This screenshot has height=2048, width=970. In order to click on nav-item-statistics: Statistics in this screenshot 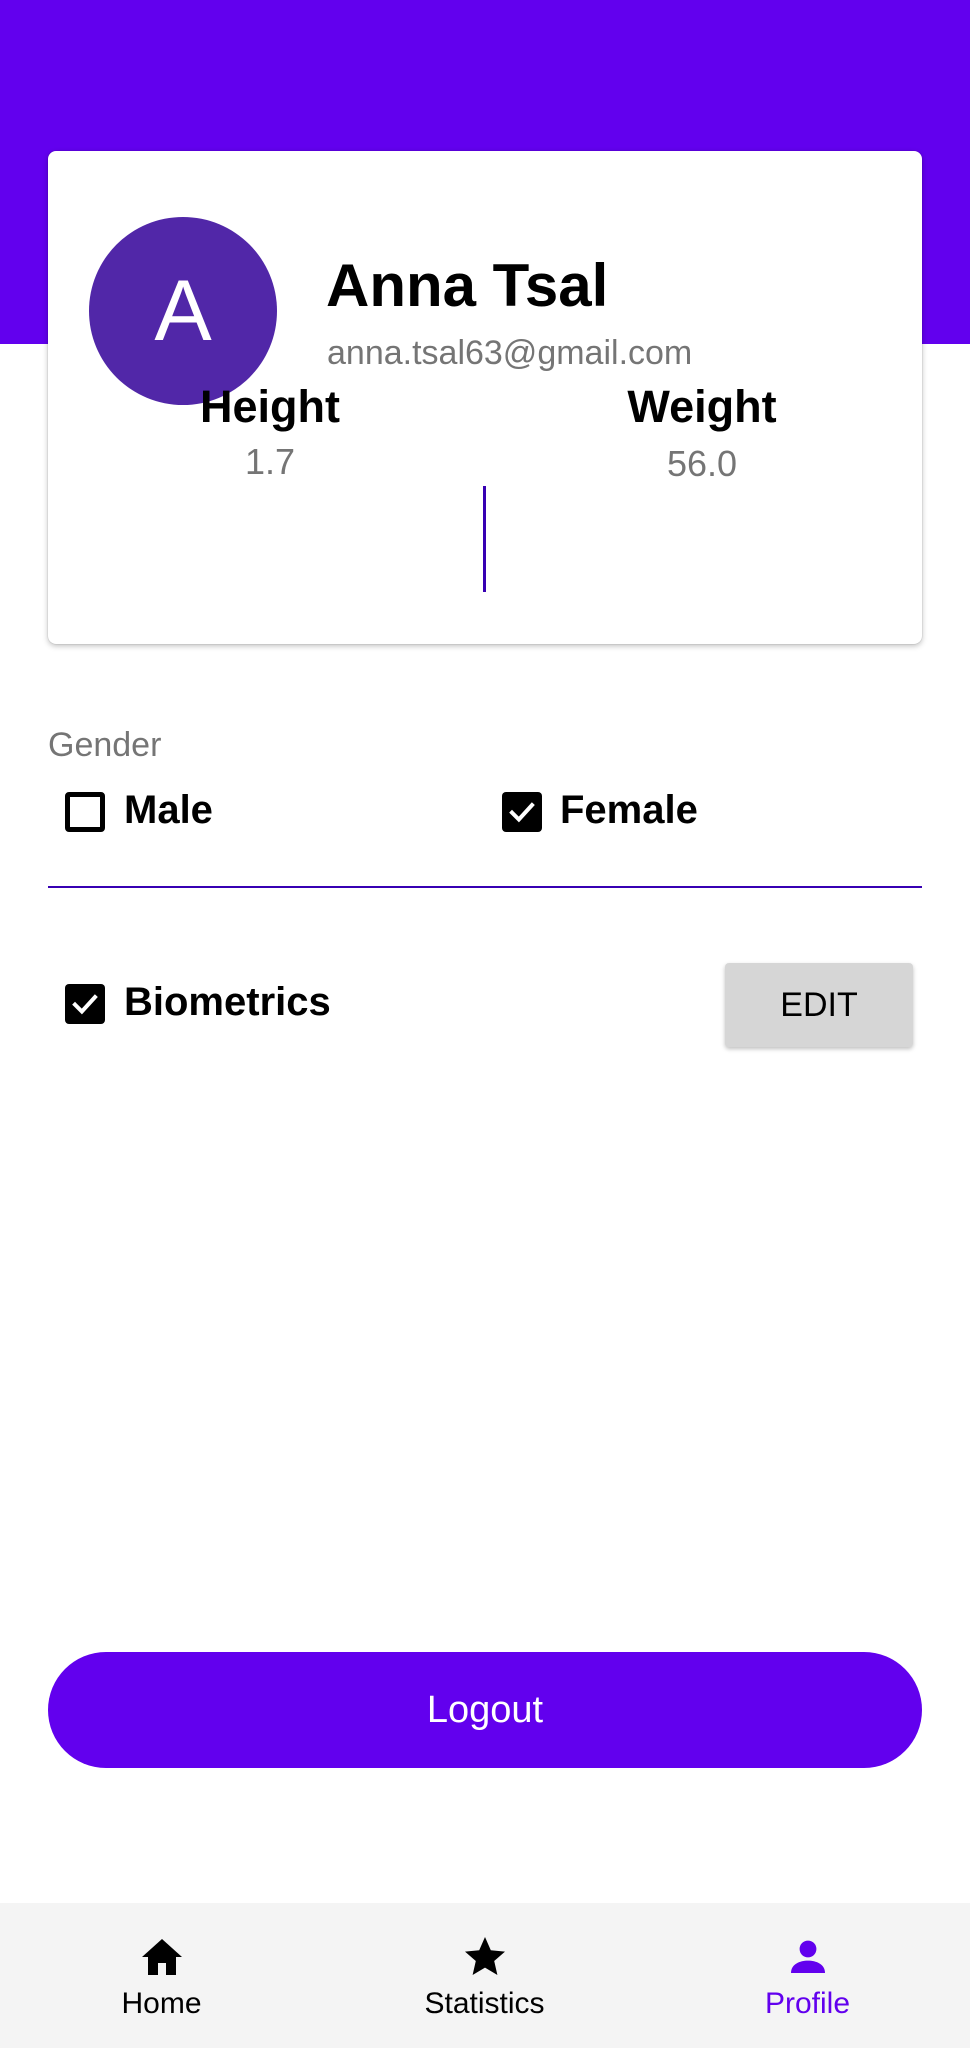, I will do `click(484, 1975)`.